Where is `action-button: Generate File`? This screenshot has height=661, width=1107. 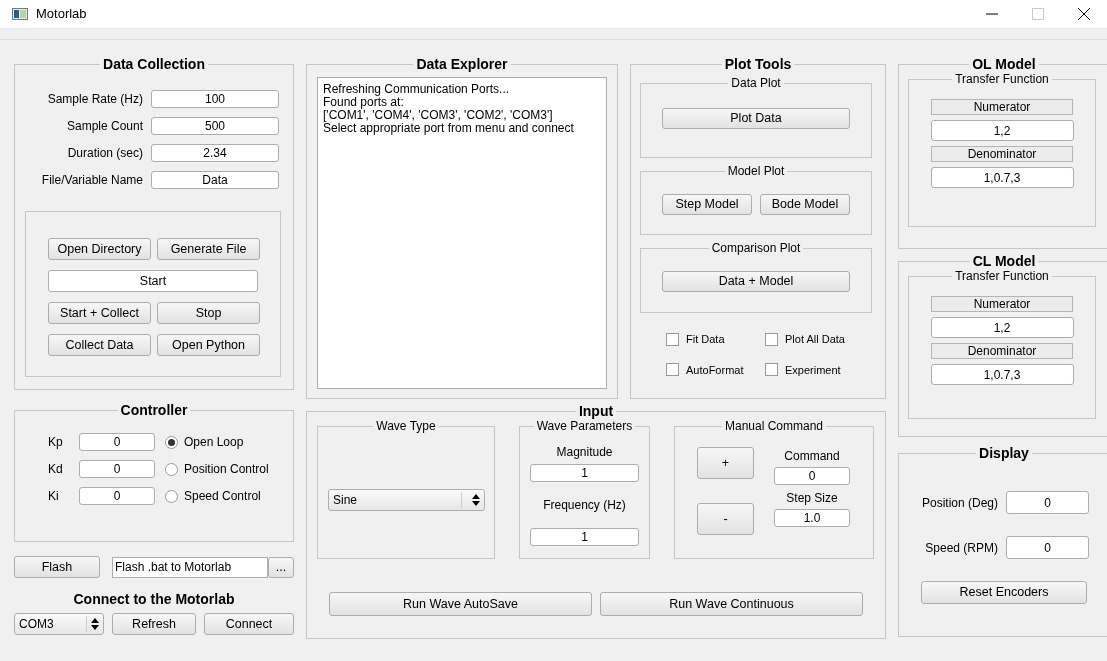 action-button: Generate File is located at coordinates (208, 249).